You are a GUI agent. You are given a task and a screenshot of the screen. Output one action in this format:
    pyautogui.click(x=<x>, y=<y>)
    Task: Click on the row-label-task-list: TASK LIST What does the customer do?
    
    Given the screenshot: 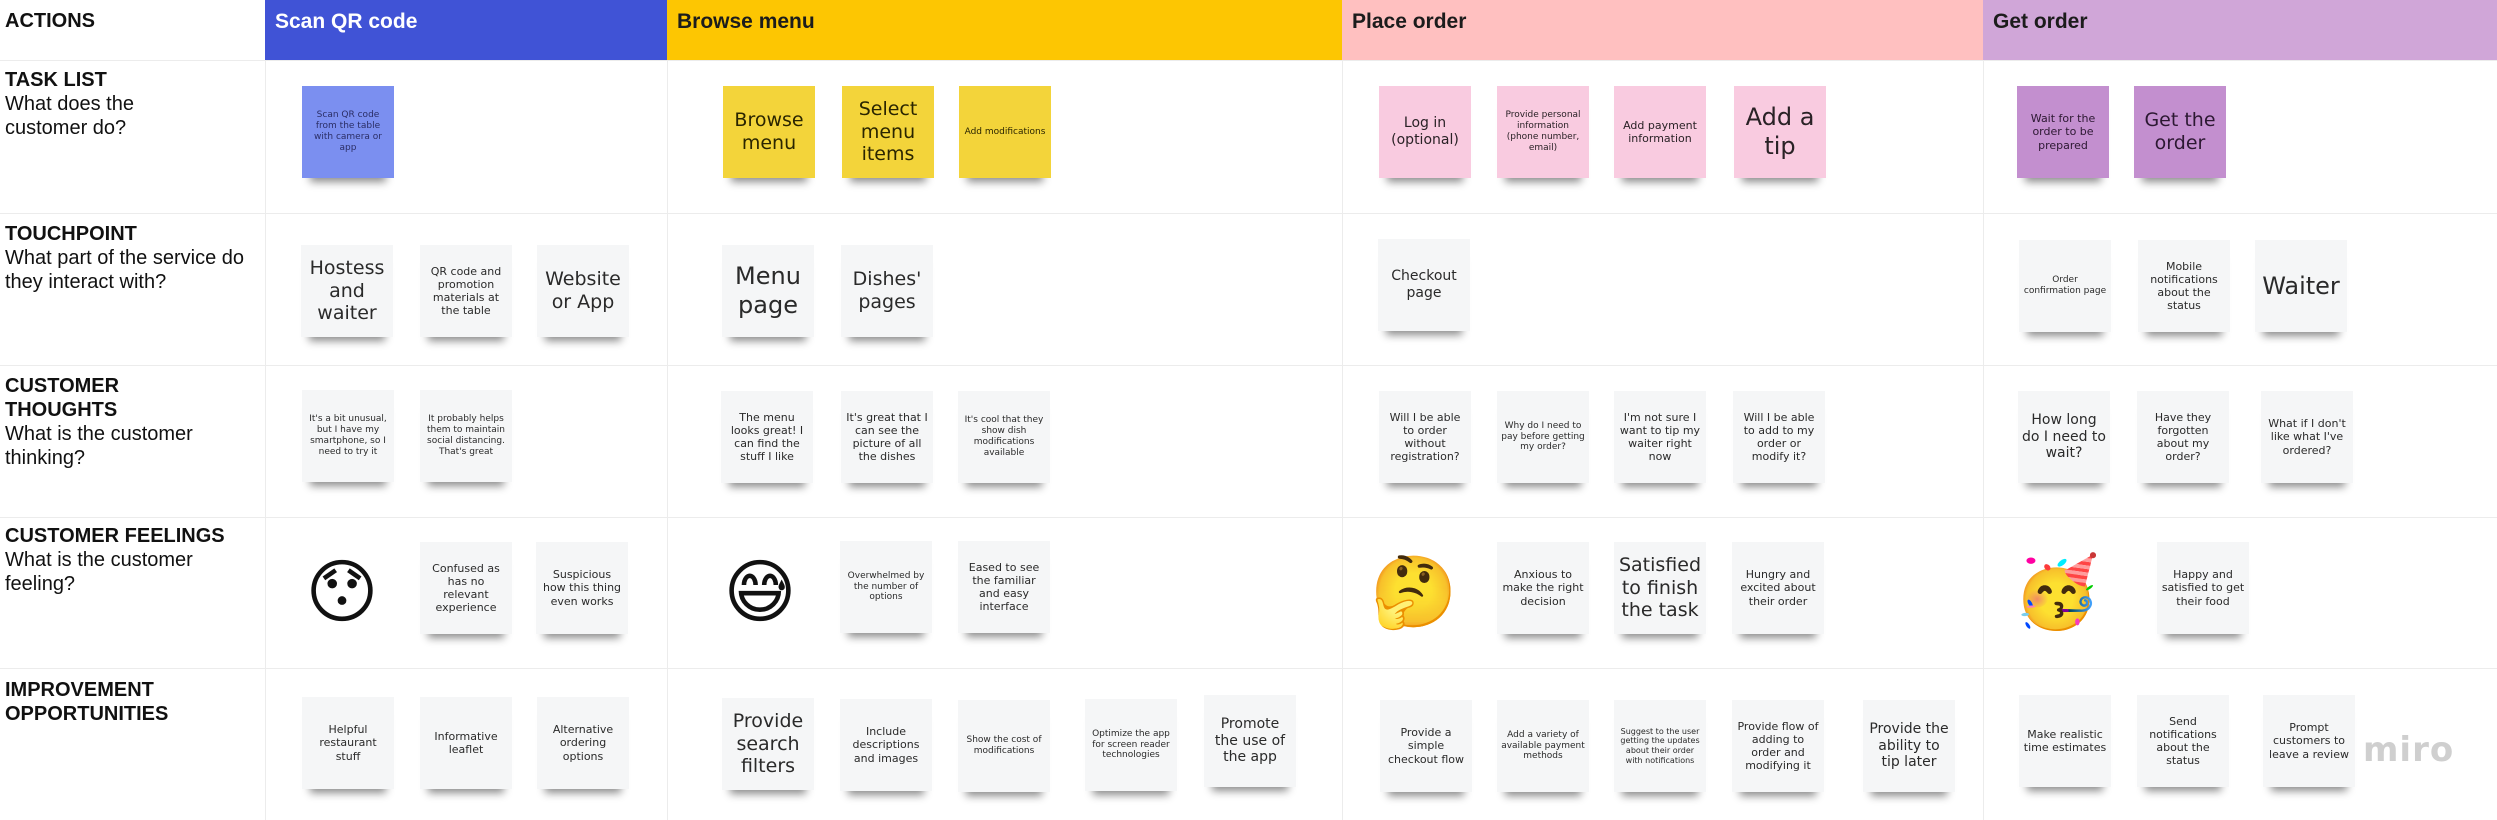 What is the action you would take?
    pyautogui.click(x=132, y=104)
    